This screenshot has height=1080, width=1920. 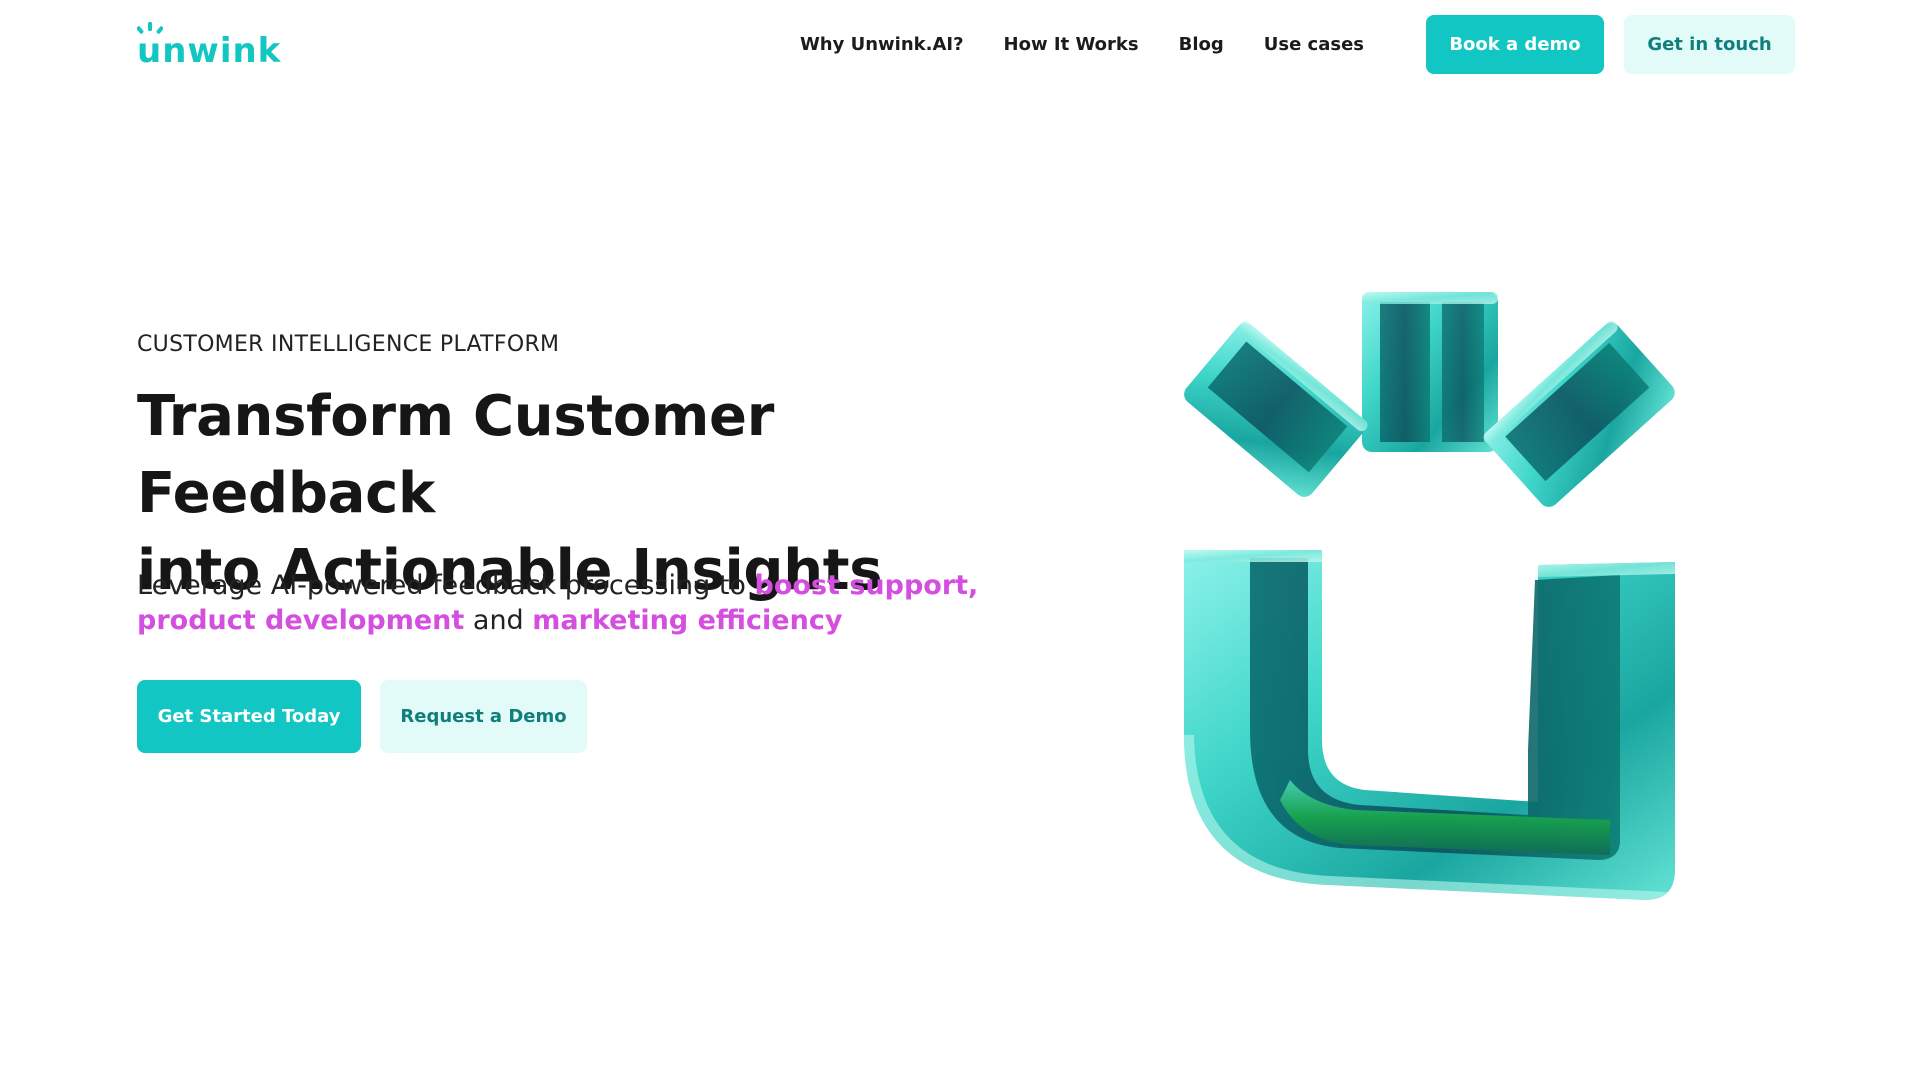 I want to click on nav-link-how-it-works: How It Works, so click(x=1071, y=44).